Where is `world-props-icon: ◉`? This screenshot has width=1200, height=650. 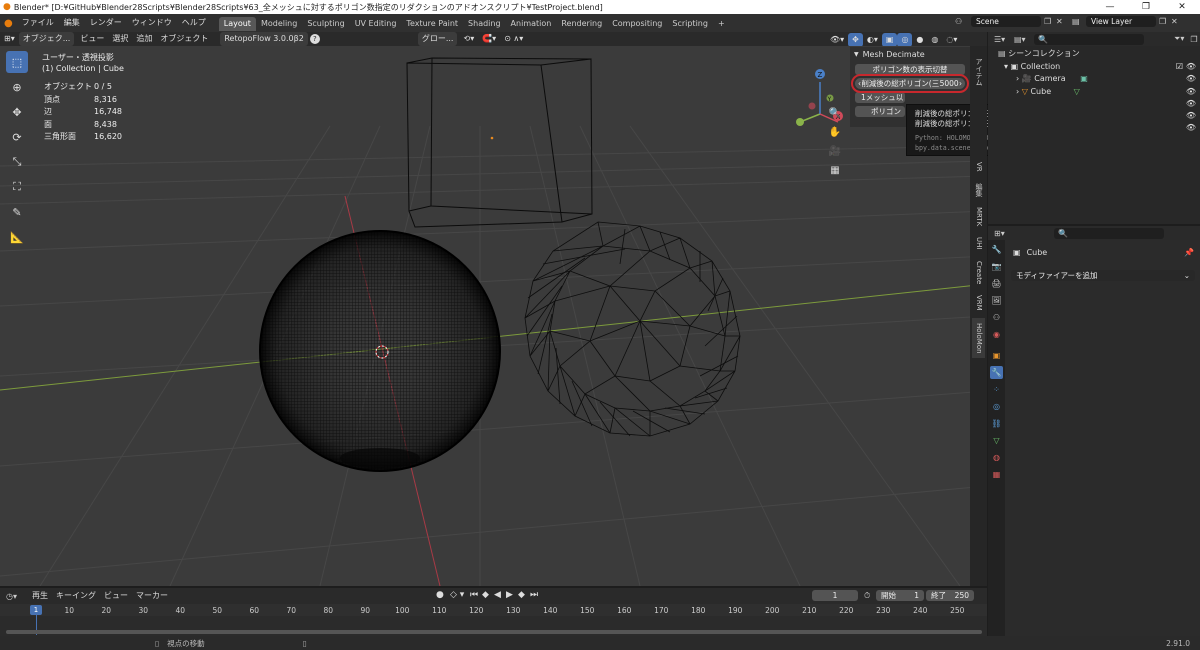
world-props-icon: ◉ is located at coordinates (996, 334).